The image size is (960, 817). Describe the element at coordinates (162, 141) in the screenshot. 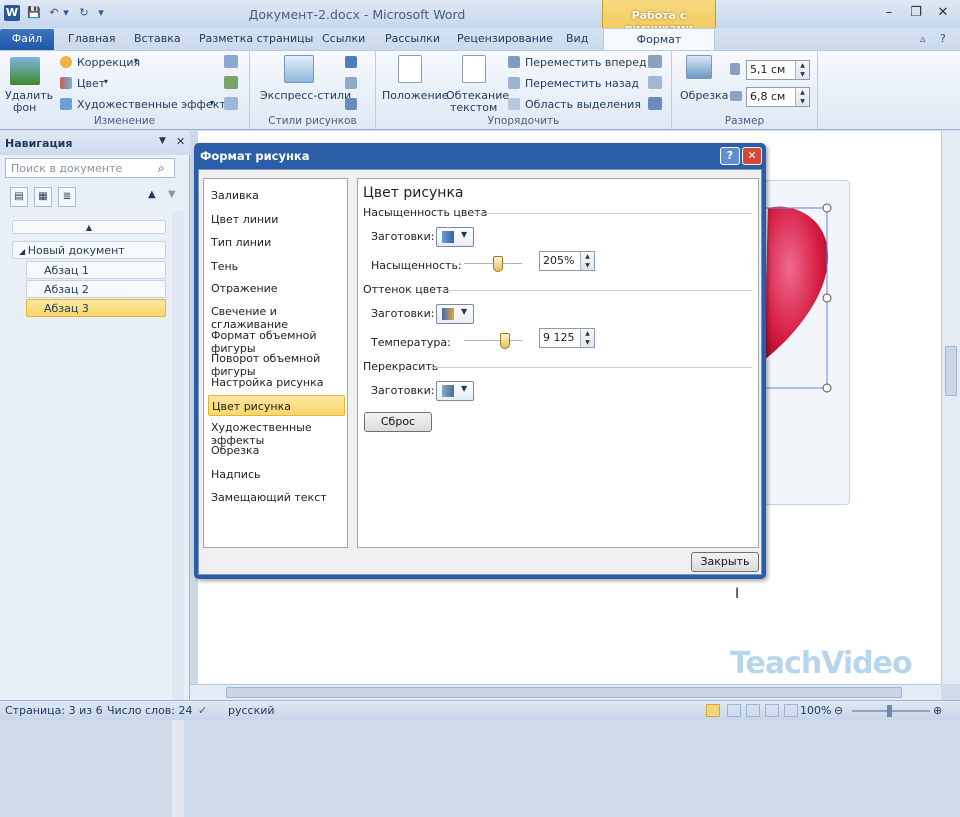

I see `nav-options-icon: ▼` at that location.